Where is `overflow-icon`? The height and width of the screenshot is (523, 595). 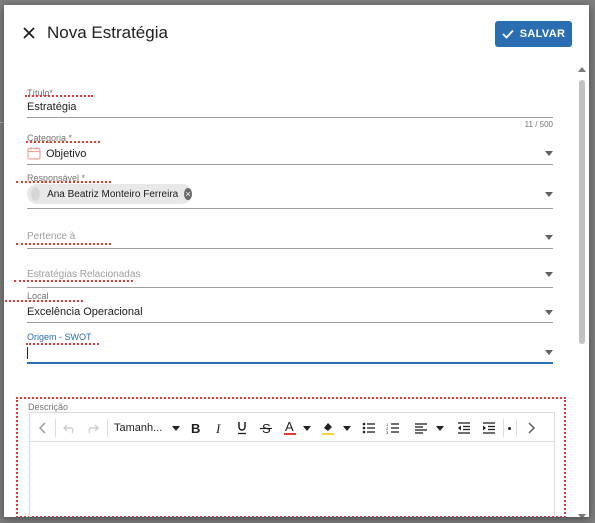 overflow-icon is located at coordinates (509, 428).